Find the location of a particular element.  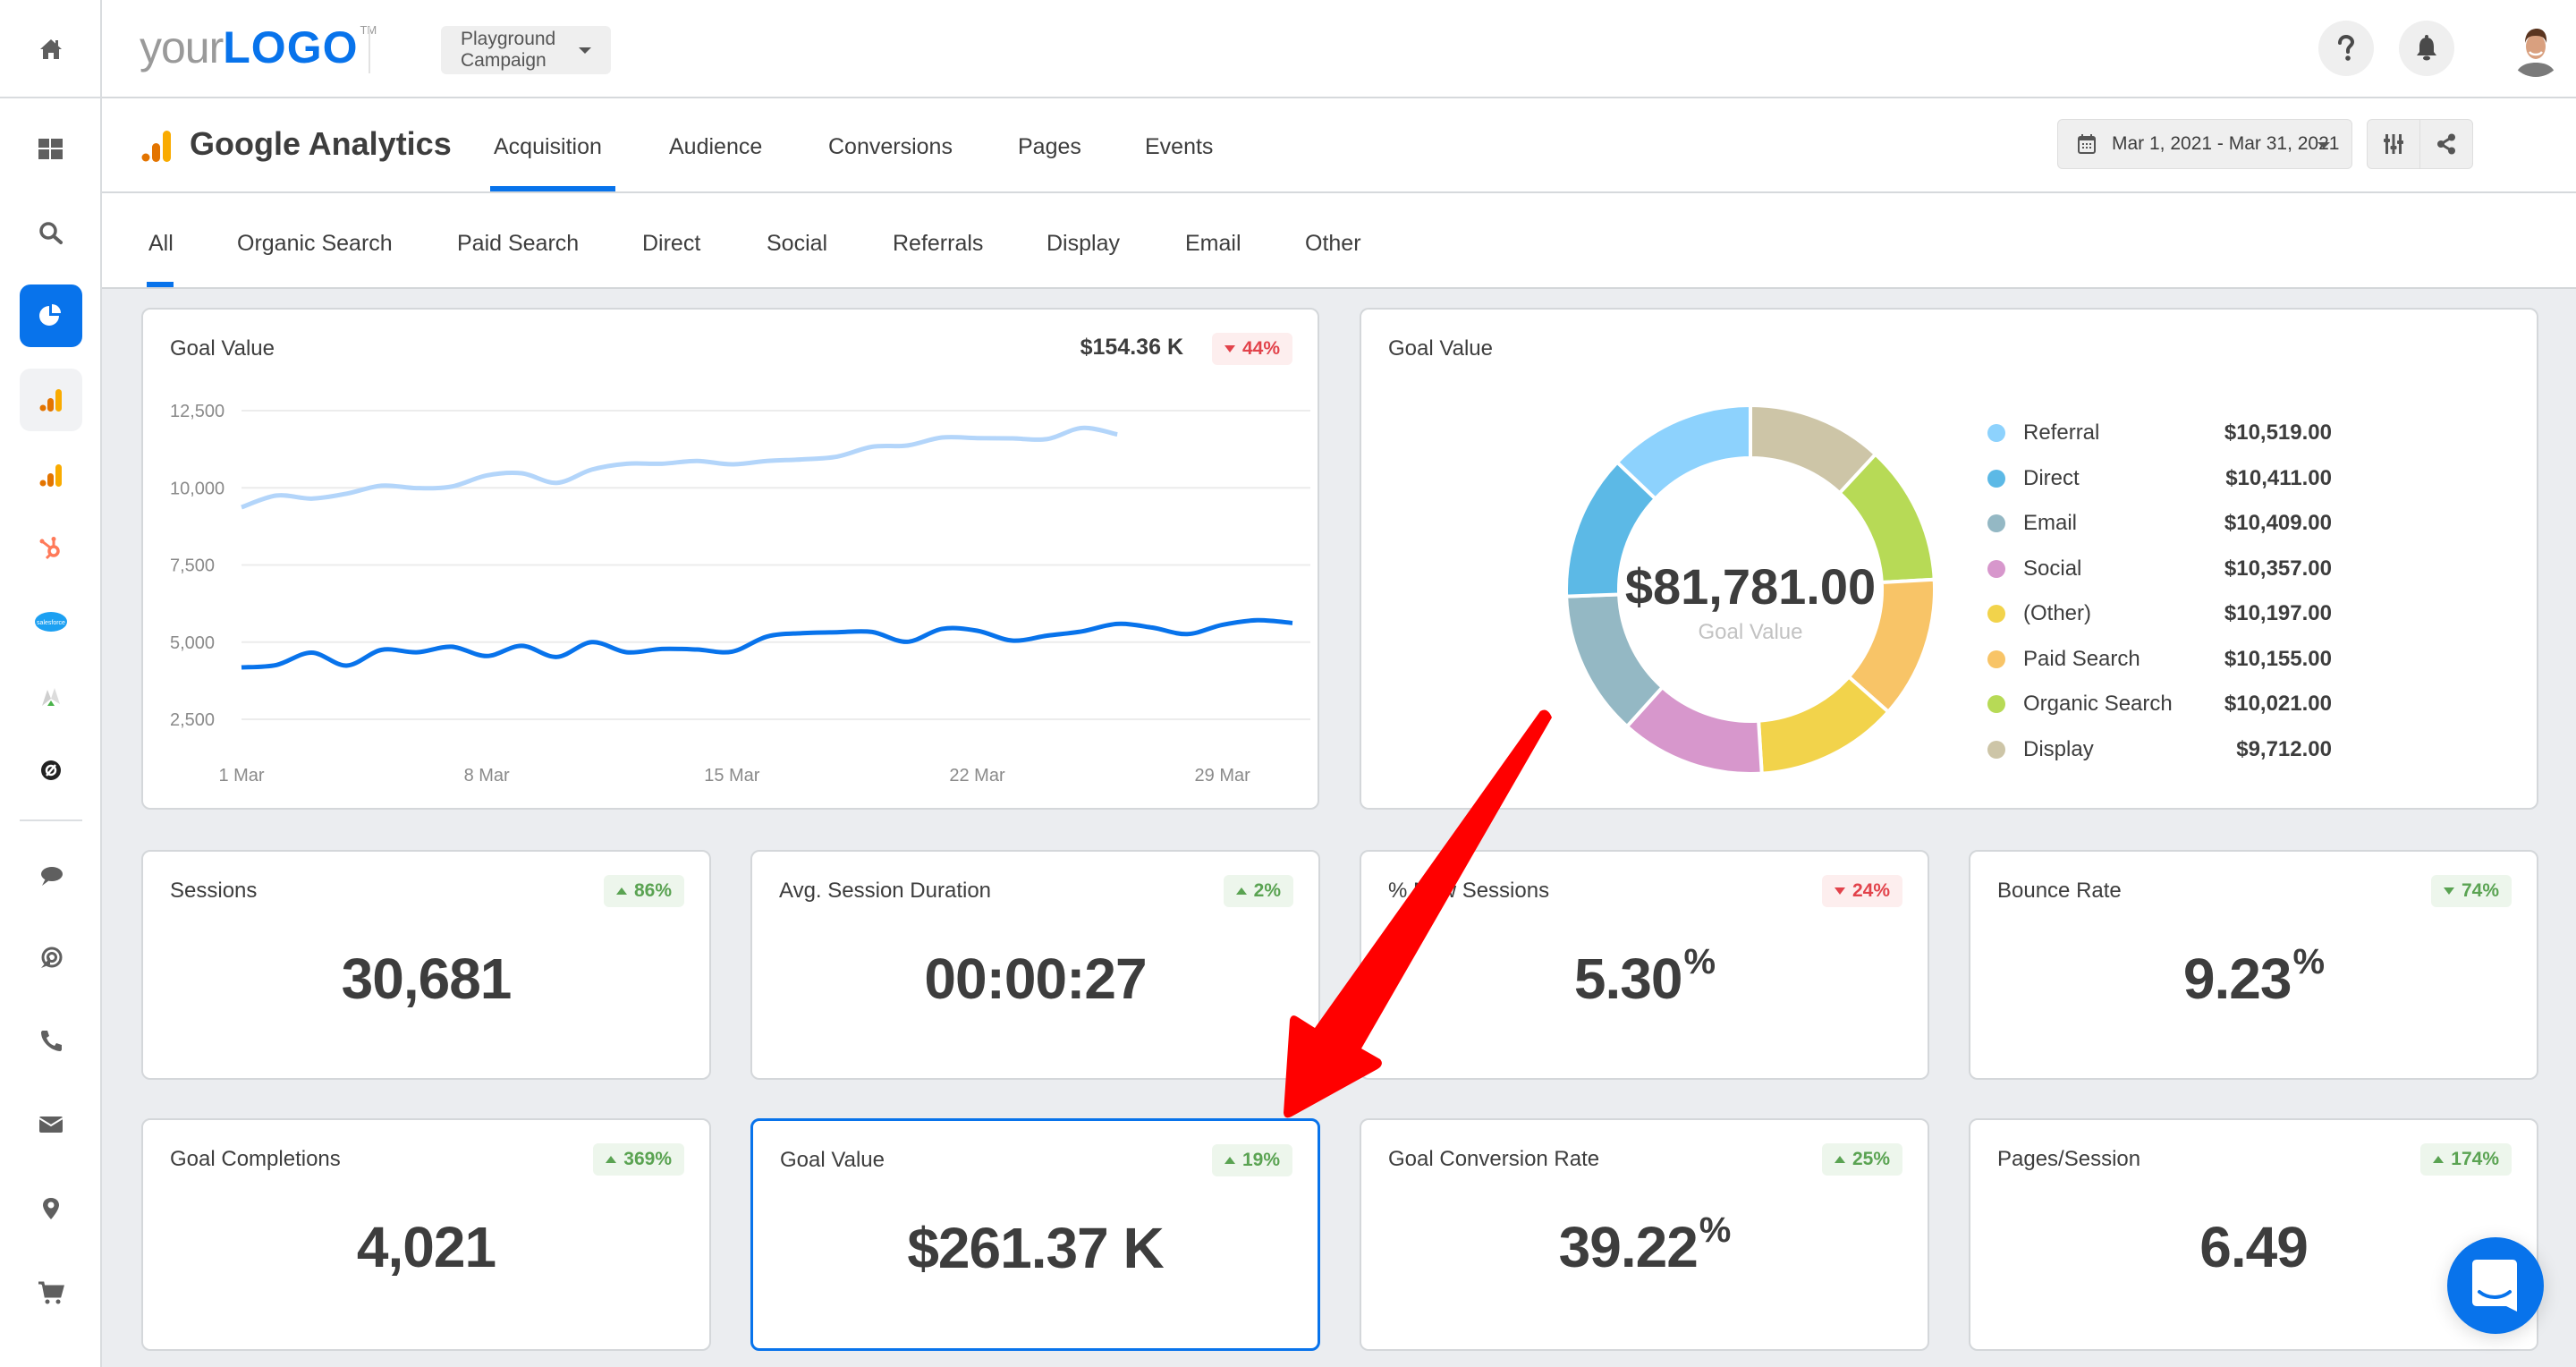

tab-pages: Pages is located at coordinates (1049, 147).